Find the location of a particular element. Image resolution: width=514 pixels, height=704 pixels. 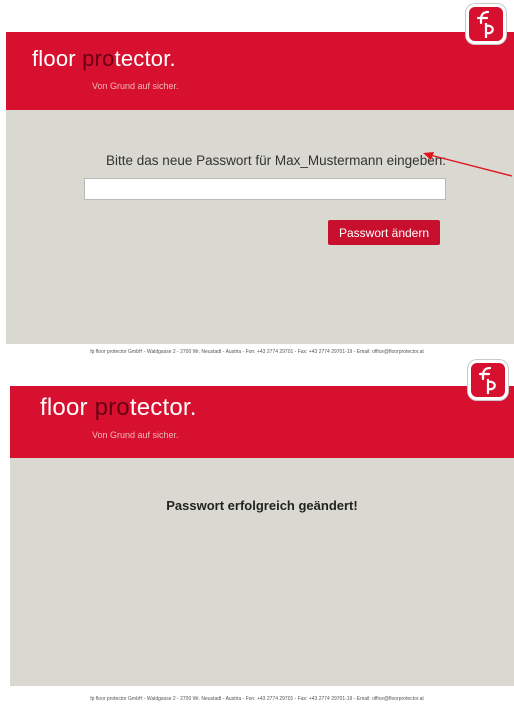

red-arrow-icon is located at coordinates (468, 164).